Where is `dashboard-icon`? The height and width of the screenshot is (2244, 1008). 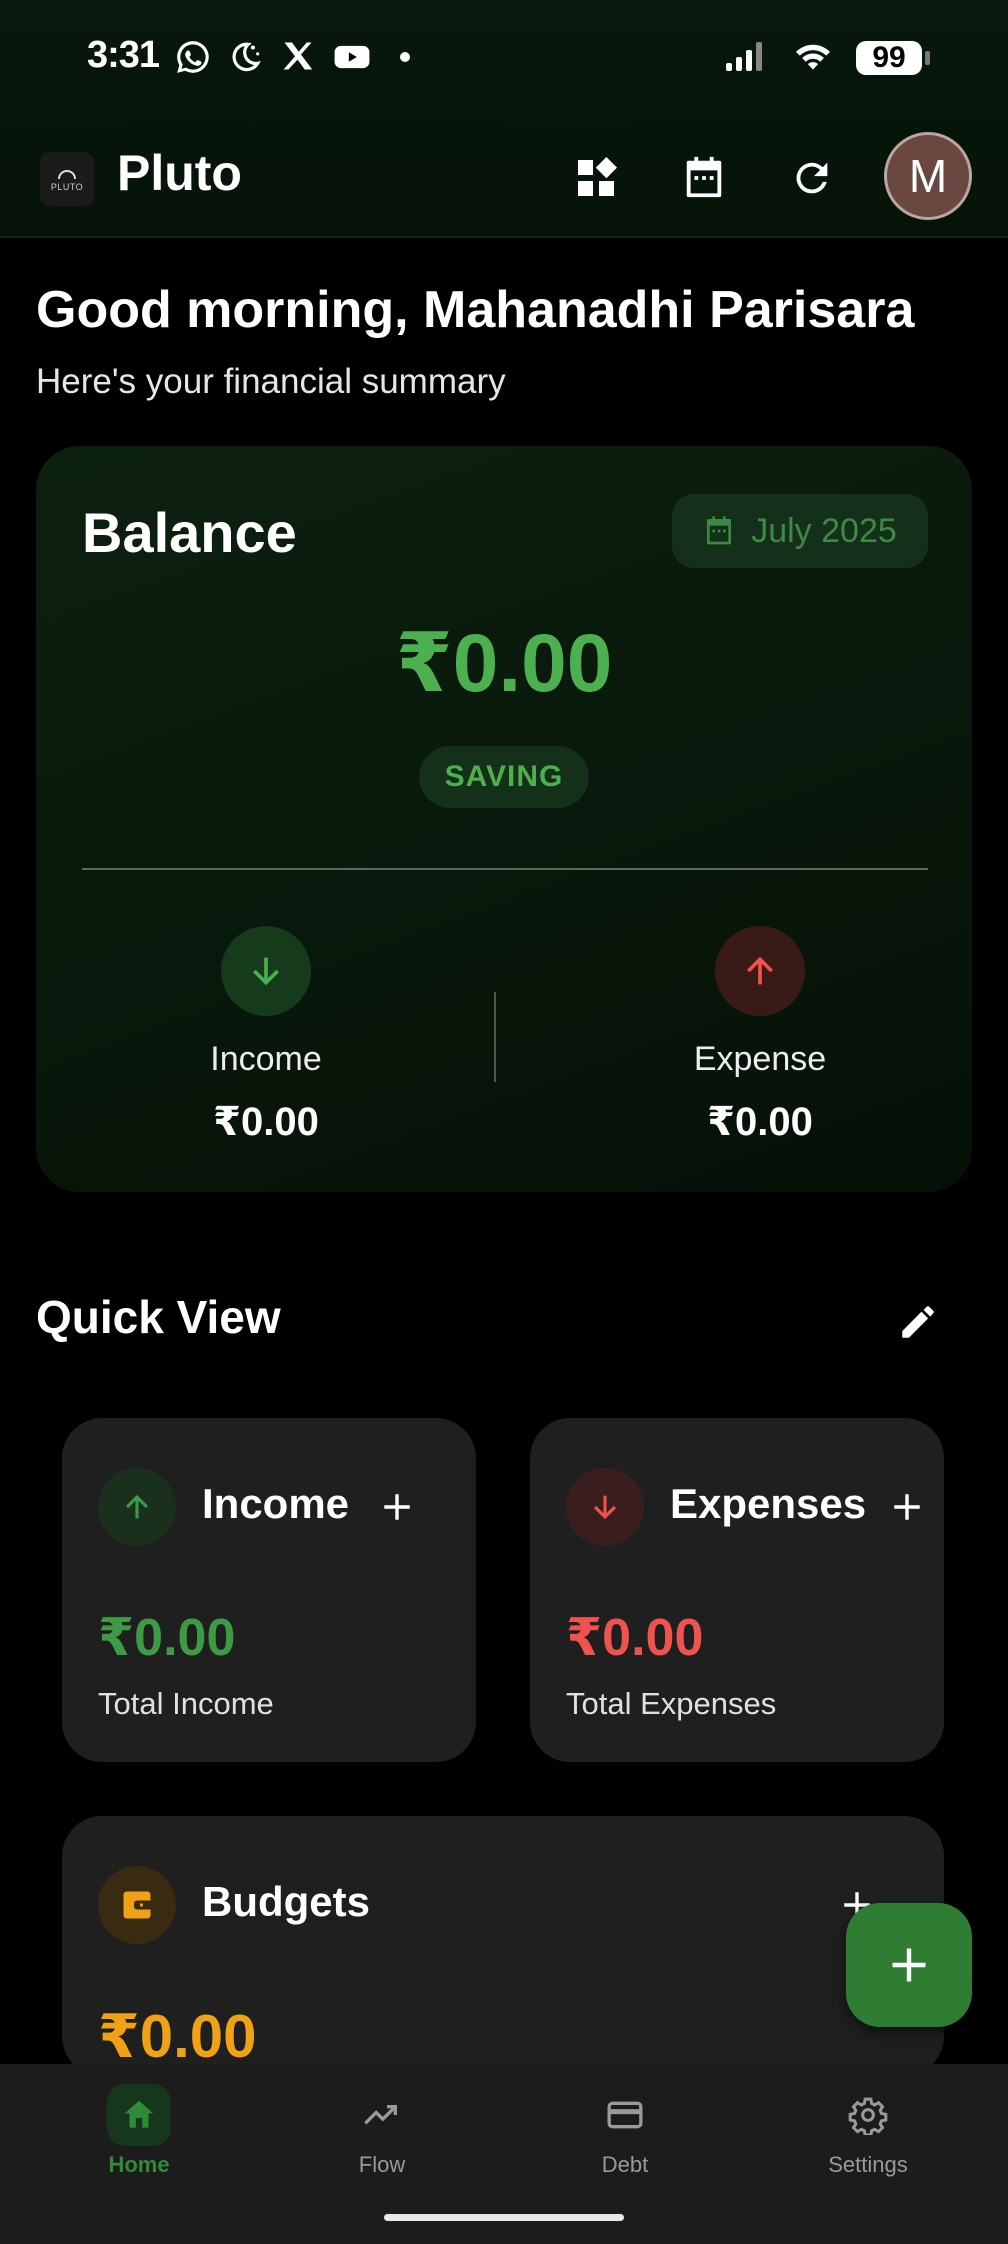 dashboard-icon is located at coordinates (597, 176).